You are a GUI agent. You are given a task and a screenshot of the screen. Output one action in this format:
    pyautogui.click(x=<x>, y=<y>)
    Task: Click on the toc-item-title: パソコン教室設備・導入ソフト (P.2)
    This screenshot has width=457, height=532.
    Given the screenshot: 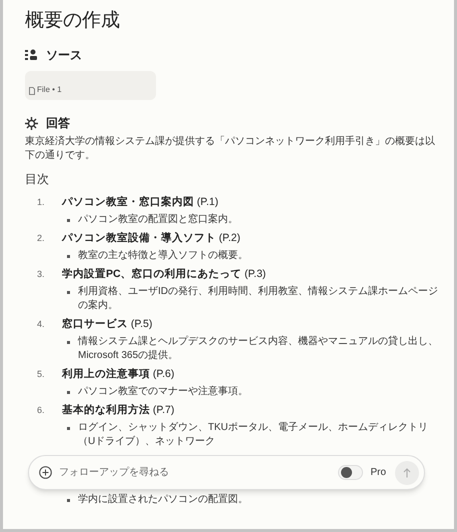 What is the action you would take?
    pyautogui.click(x=151, y=238)
    